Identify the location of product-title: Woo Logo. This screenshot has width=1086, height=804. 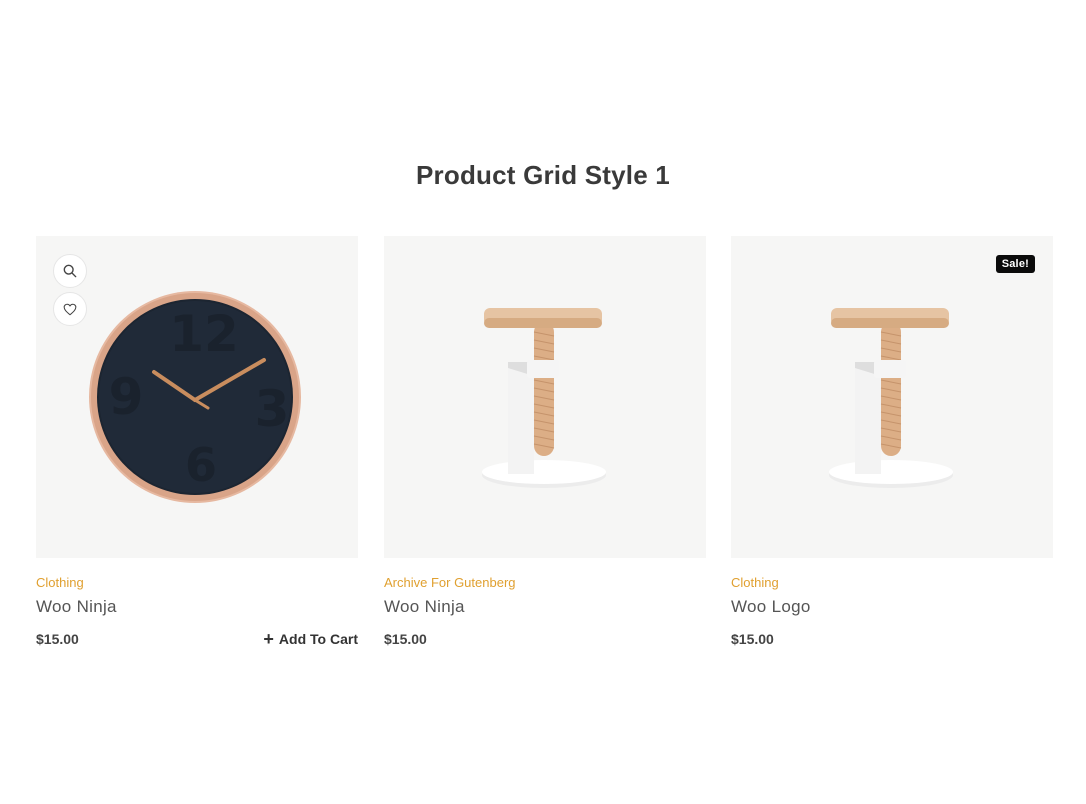
(892, 607).